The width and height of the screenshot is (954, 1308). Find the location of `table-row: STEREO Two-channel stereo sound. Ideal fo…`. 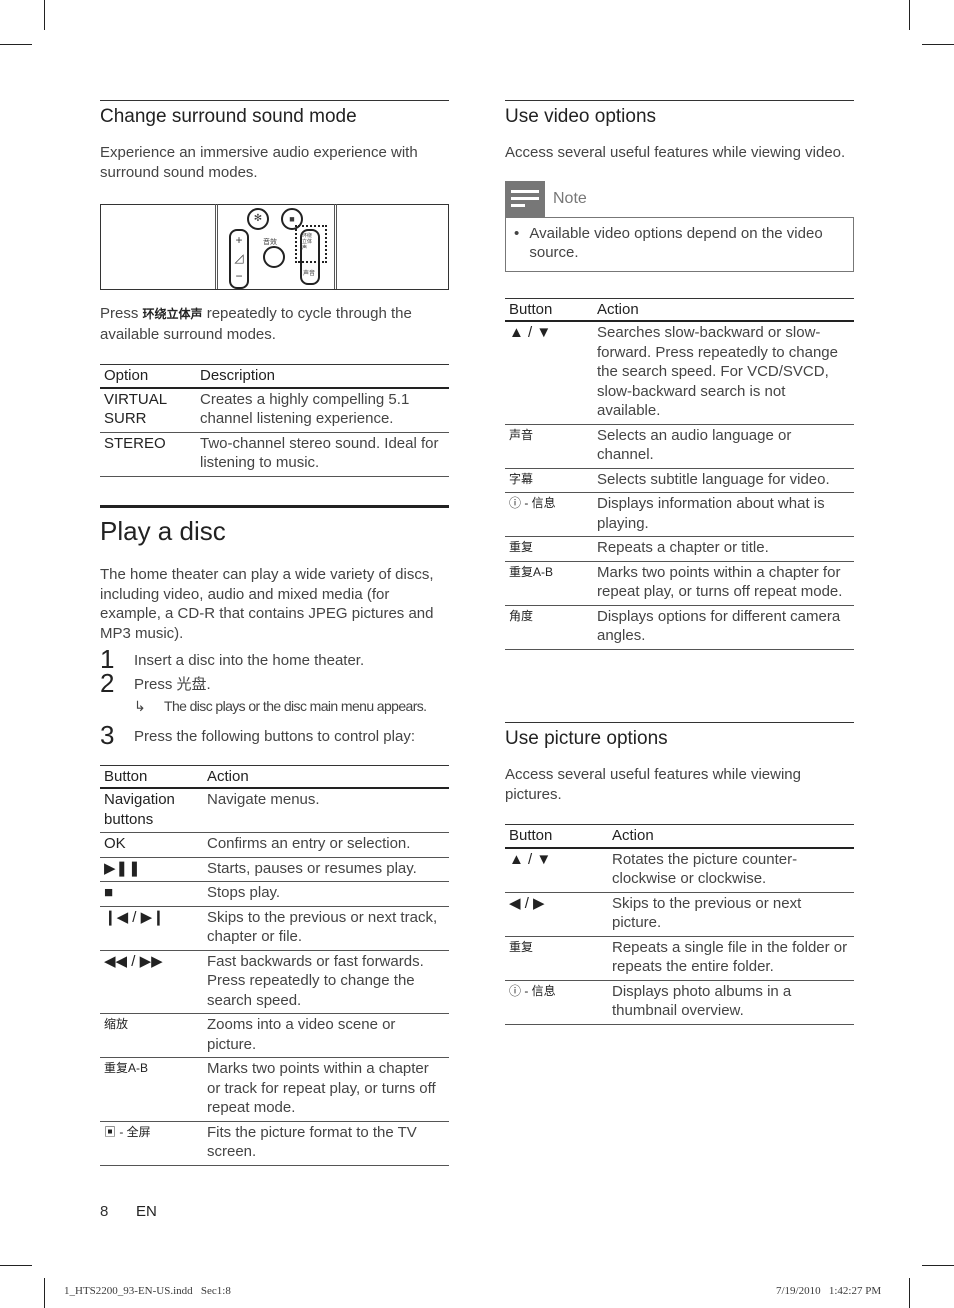

table-row: STEREO Two-channel stereo sound. Ideal fo… is located at coordinates (274, 454).